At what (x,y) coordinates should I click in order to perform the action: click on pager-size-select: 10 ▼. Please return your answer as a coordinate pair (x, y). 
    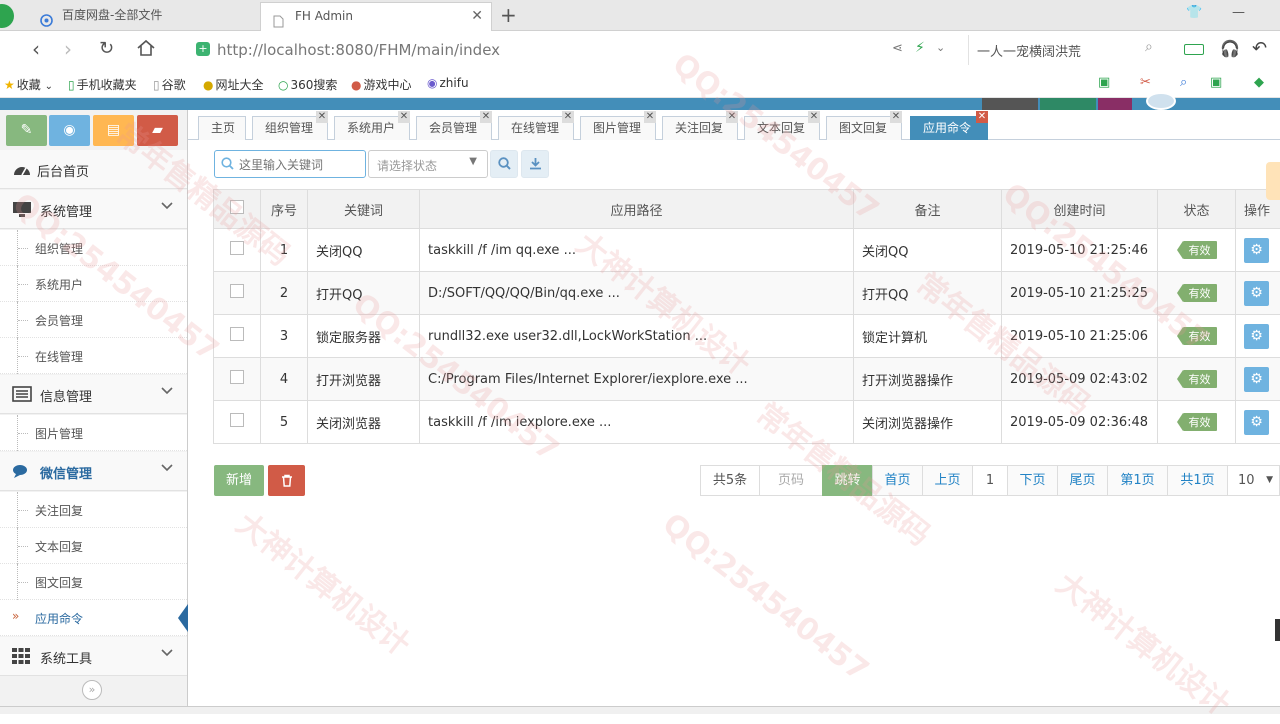
    Looking at the image, I should click on (1253, 480).